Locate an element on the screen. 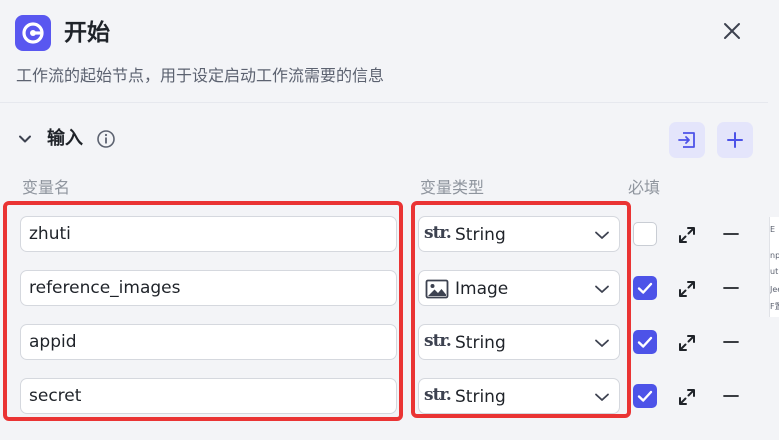  background-canvas-fragment: E np ut Jee F置 is located at coordinates (774, 267).